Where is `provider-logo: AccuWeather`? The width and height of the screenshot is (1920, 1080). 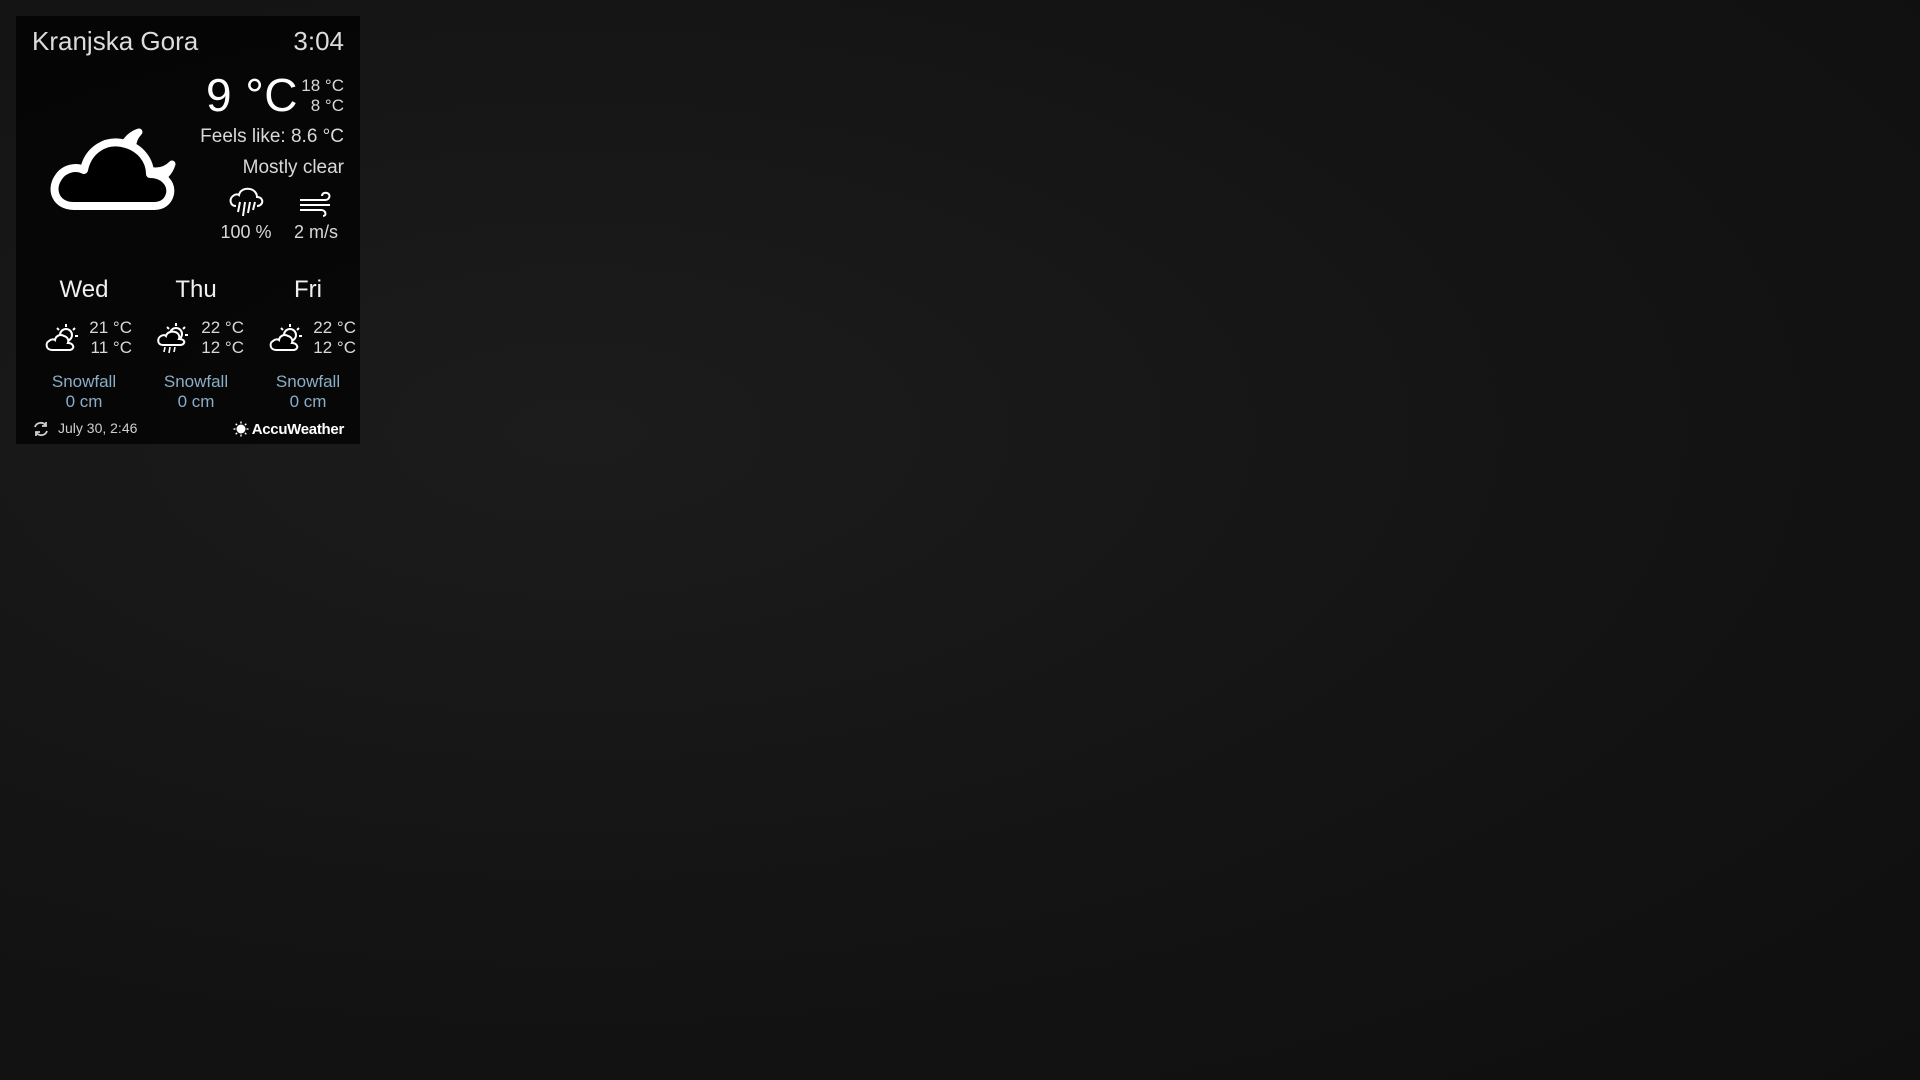
provider-logo: AccuWeather is located at coordinates (288, 429).